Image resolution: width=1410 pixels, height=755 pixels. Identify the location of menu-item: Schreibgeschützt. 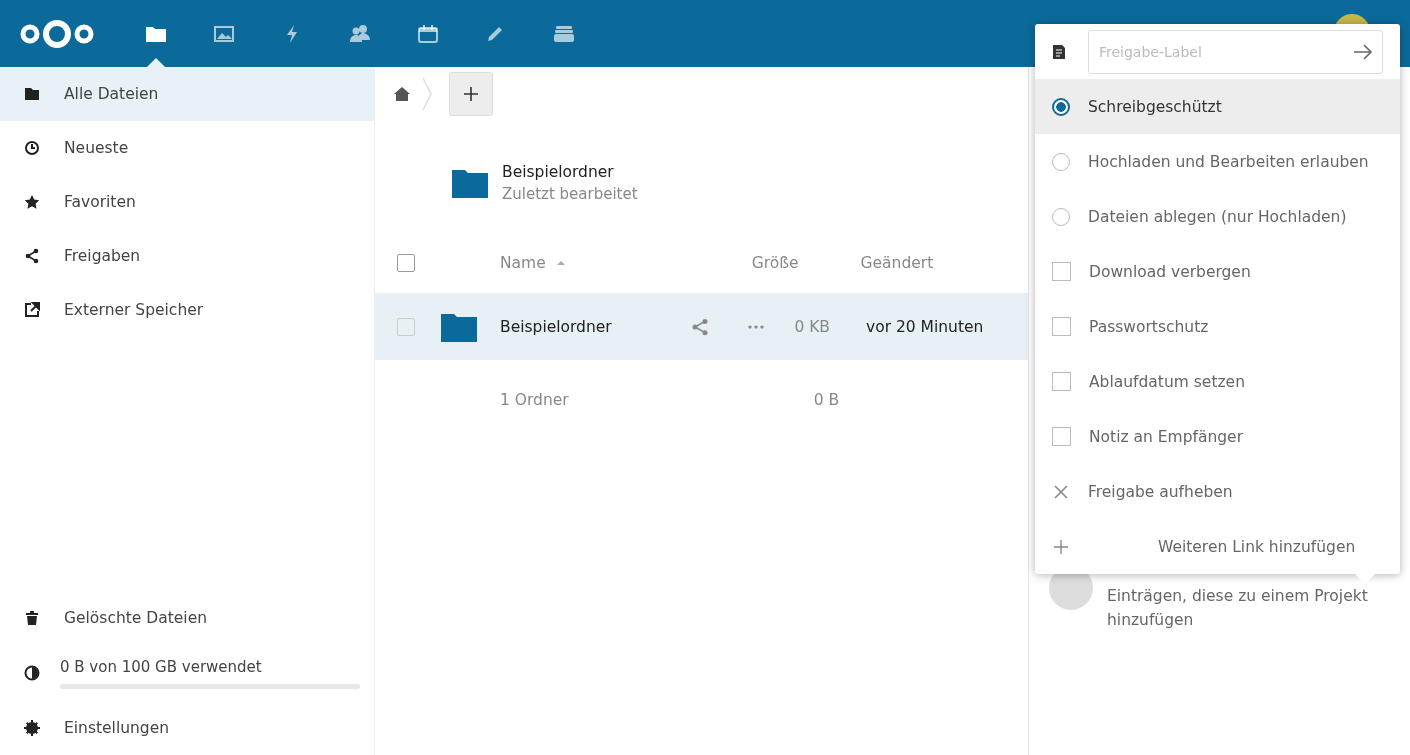
(1217, 106).